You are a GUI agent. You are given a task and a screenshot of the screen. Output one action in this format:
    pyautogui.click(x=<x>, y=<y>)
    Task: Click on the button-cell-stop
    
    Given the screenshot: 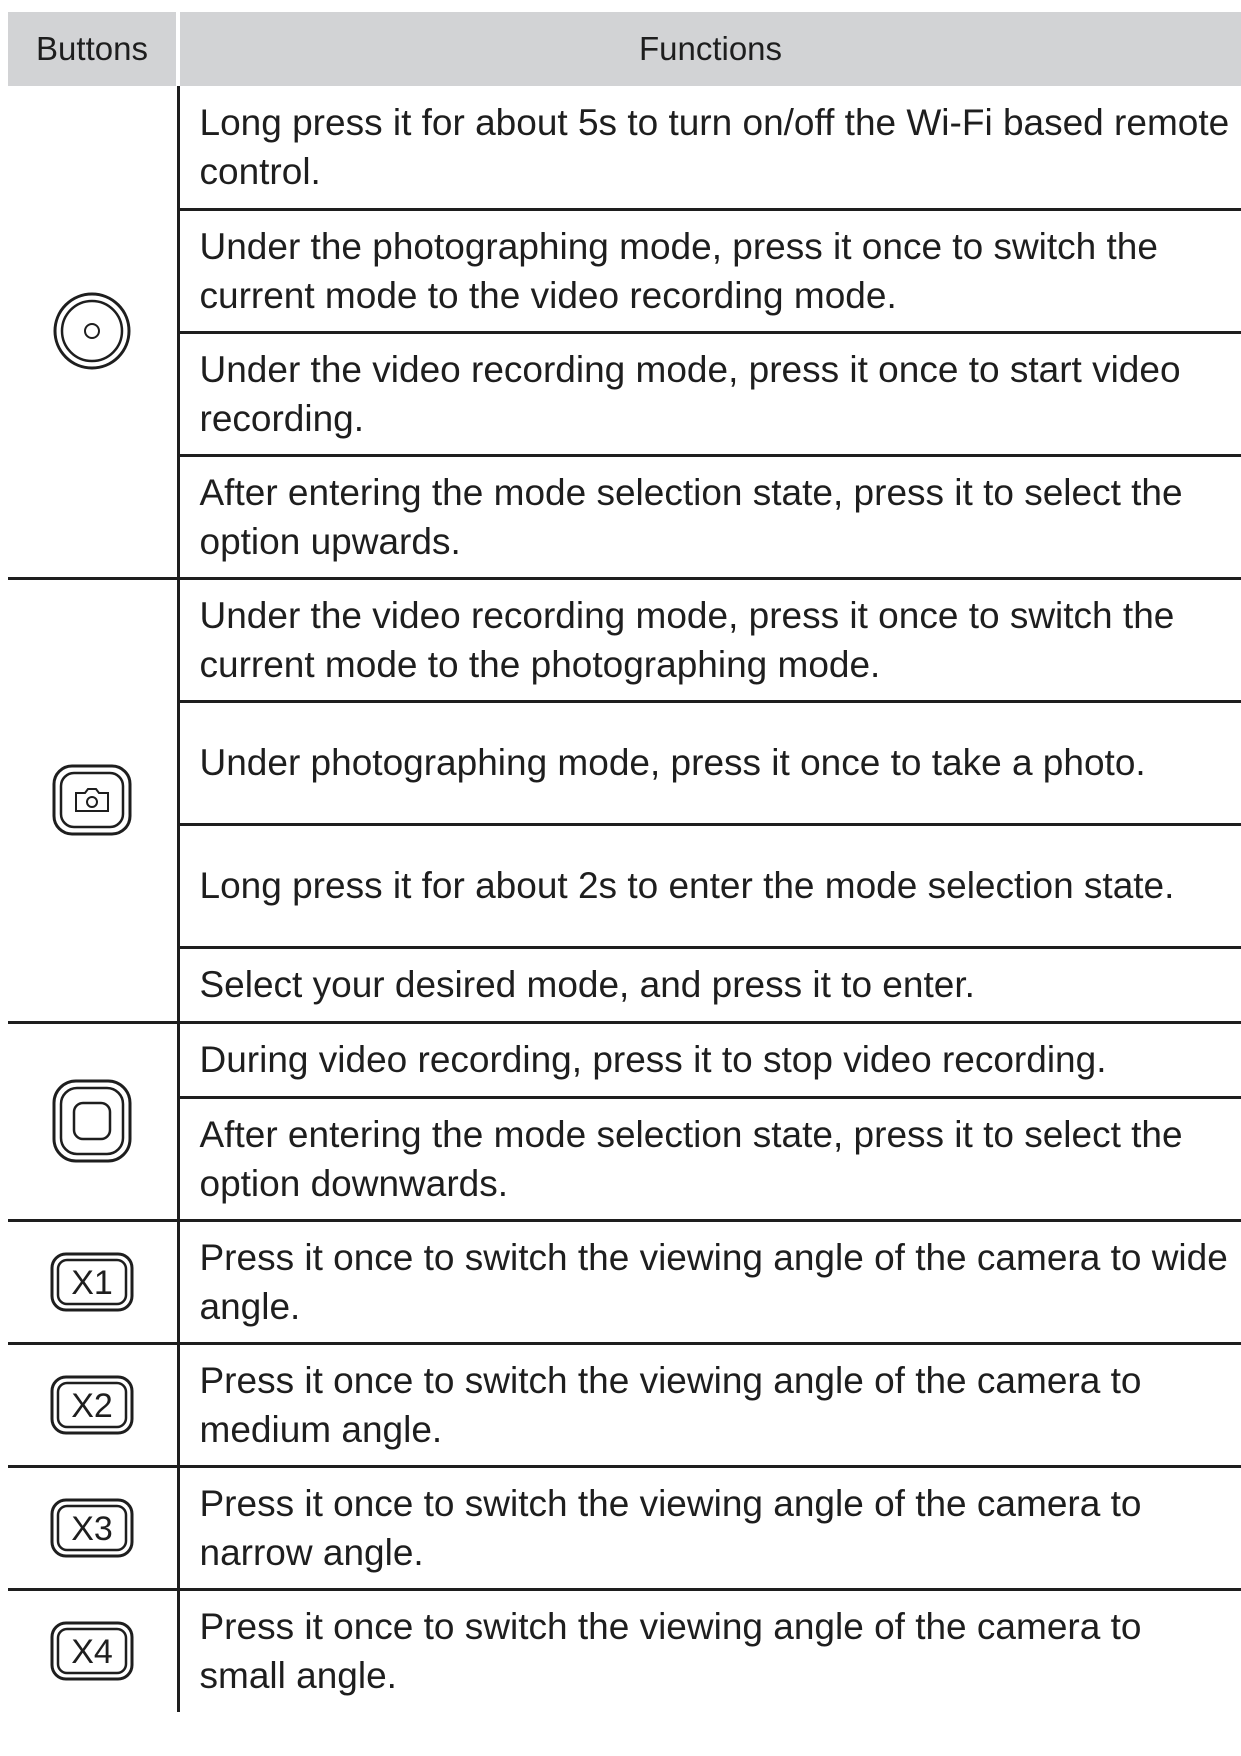 What is the action you would take?
    pyautogui.click(x=94, y=1122)
    